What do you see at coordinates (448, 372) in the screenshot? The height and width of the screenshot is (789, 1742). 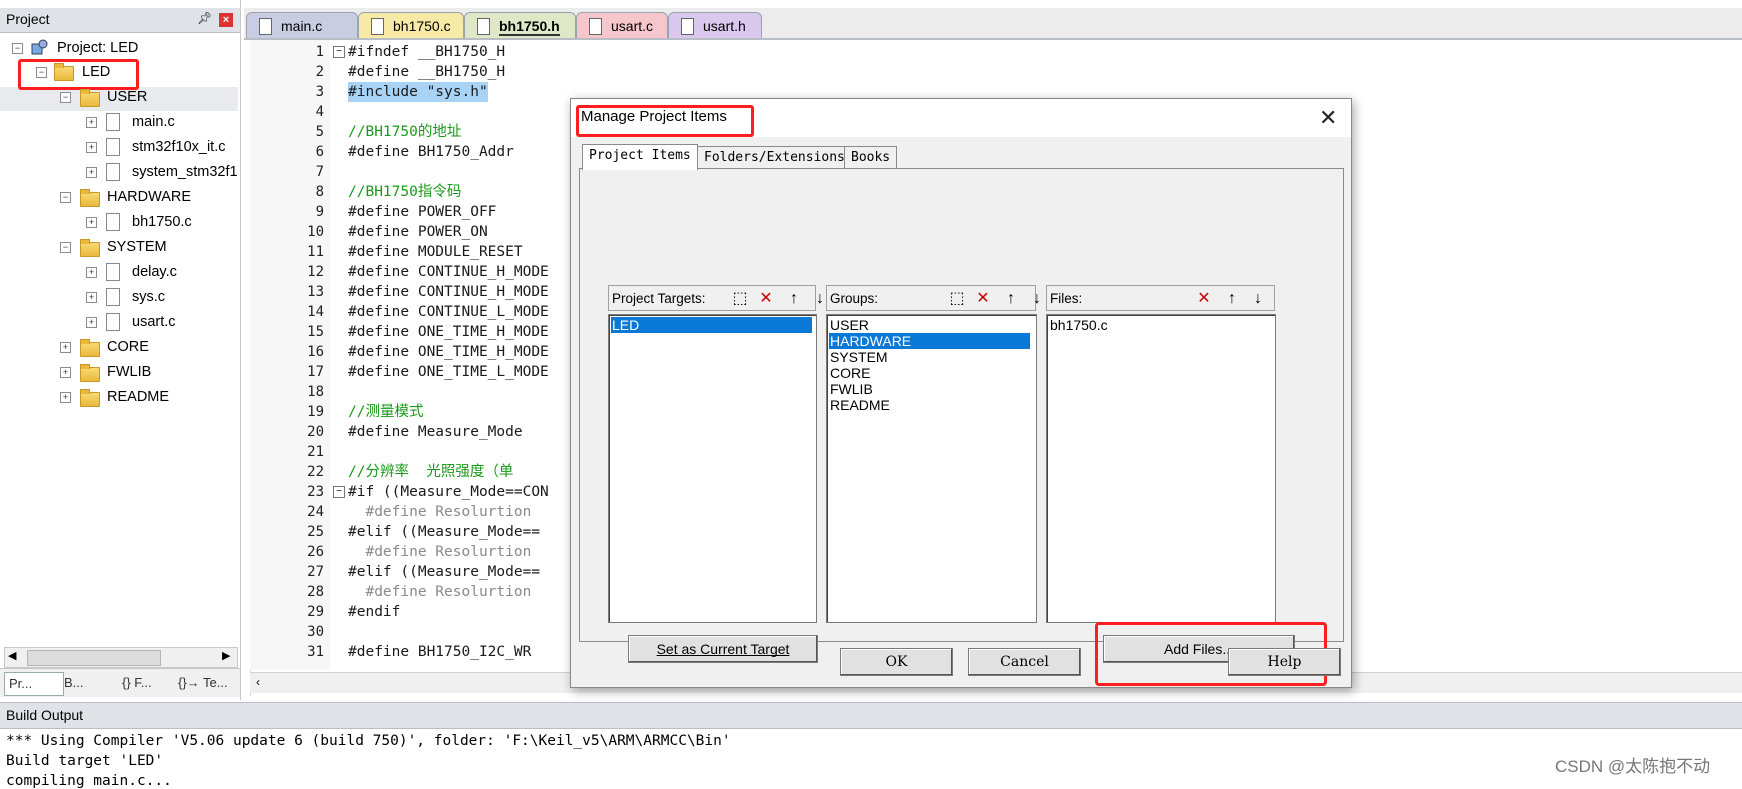 I see `code-line: #define ONE_TIME_L_MODE` at bounding box center [448, 372].